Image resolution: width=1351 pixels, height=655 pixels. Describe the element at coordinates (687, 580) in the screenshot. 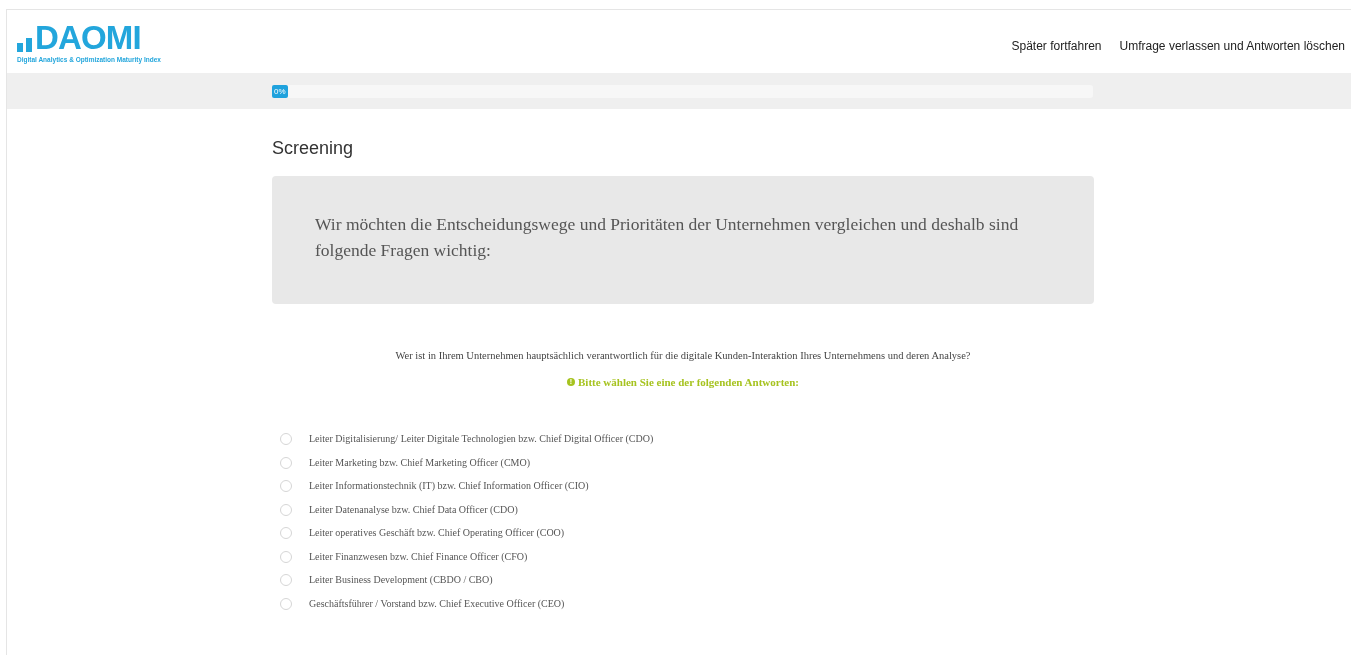

I see `answer-option: Leiter Business Development (CBDO / CBO)` at that location.